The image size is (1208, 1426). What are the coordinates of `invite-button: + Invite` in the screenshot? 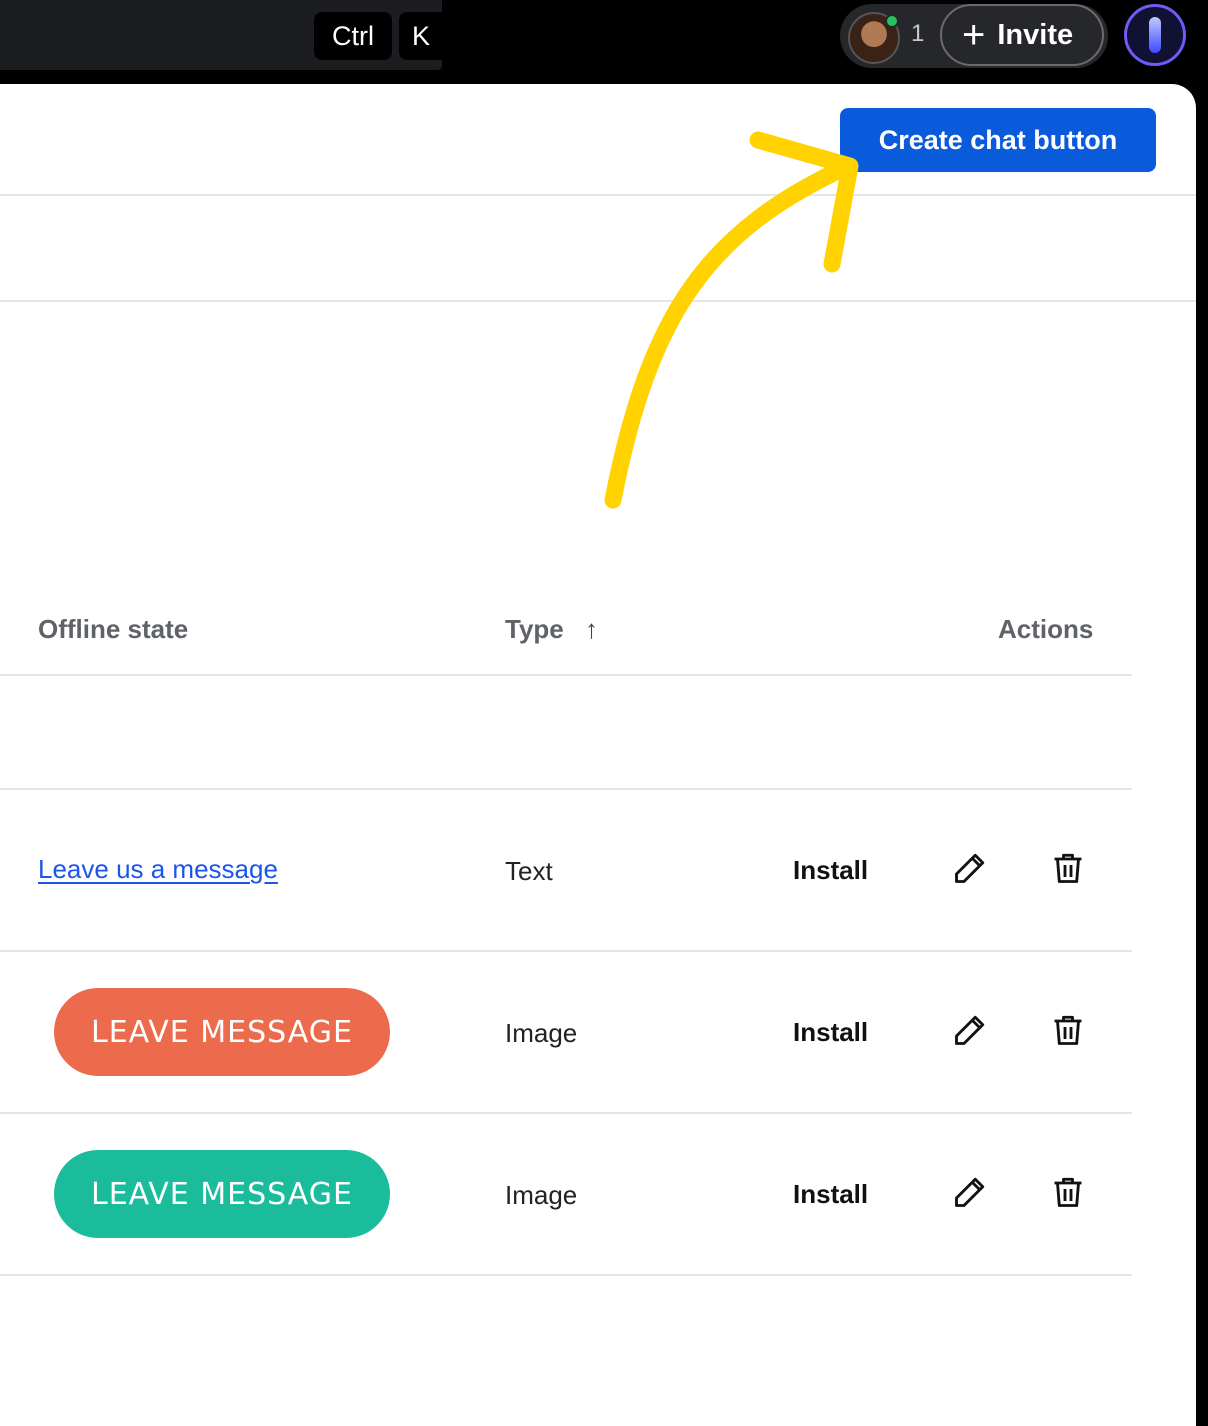 It's located at (1022, 35).